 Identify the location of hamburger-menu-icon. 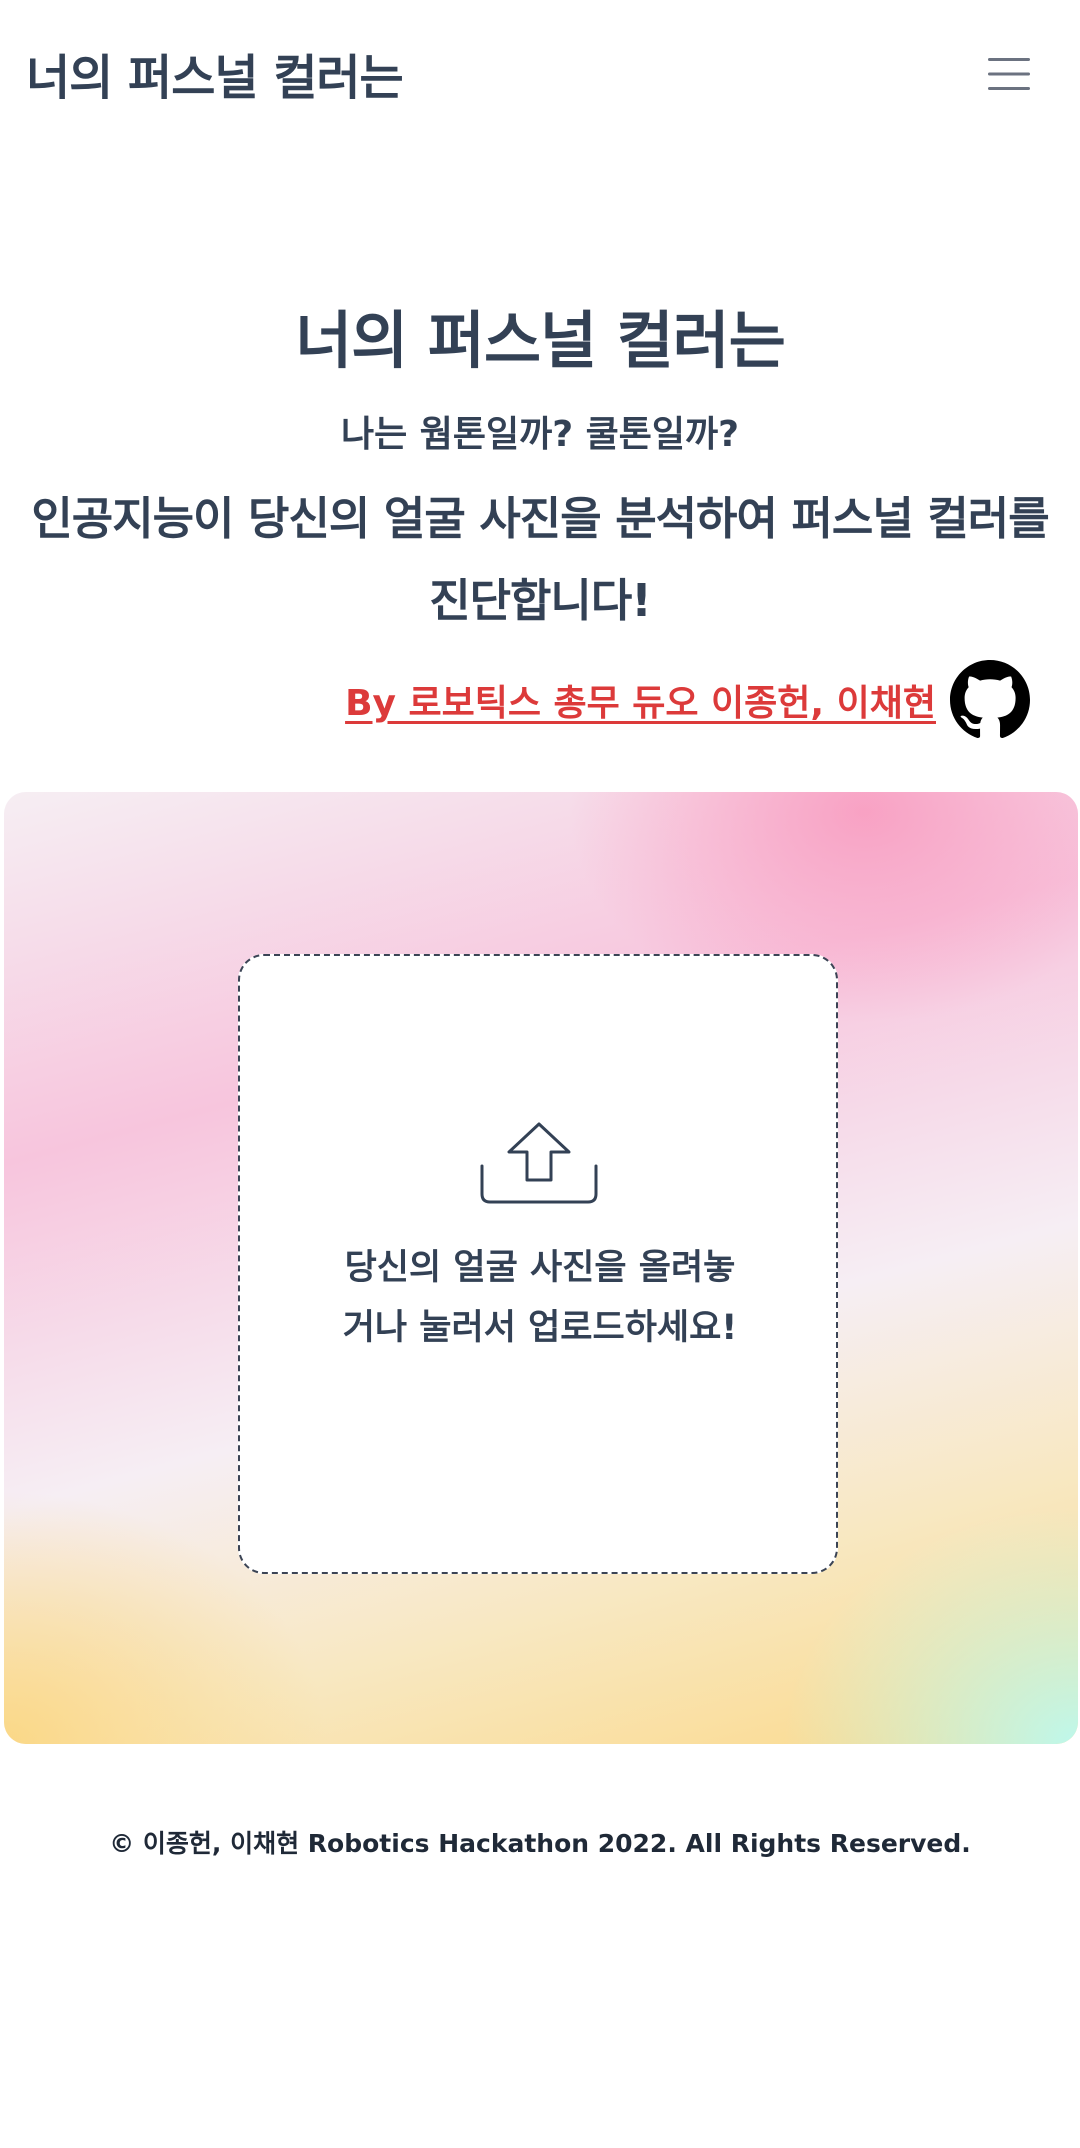
(1009, 74).